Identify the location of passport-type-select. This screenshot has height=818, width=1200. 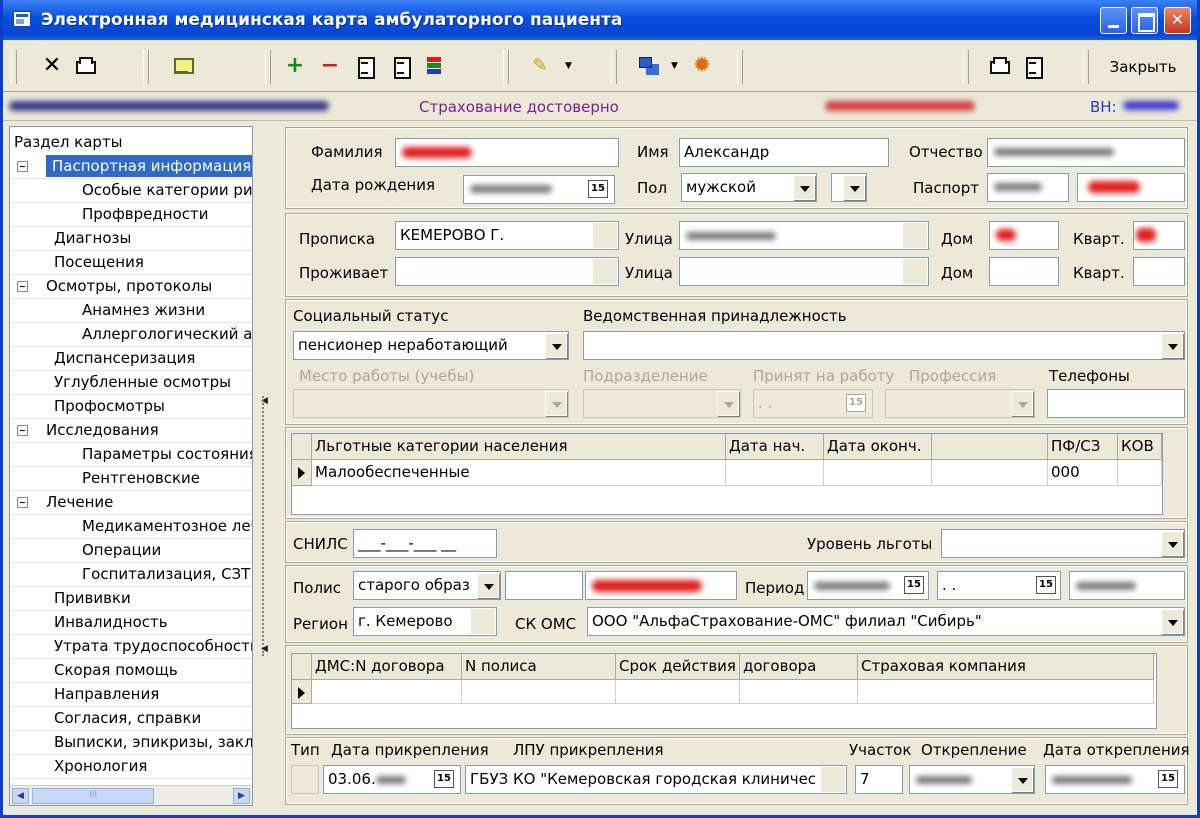
(849, 187).